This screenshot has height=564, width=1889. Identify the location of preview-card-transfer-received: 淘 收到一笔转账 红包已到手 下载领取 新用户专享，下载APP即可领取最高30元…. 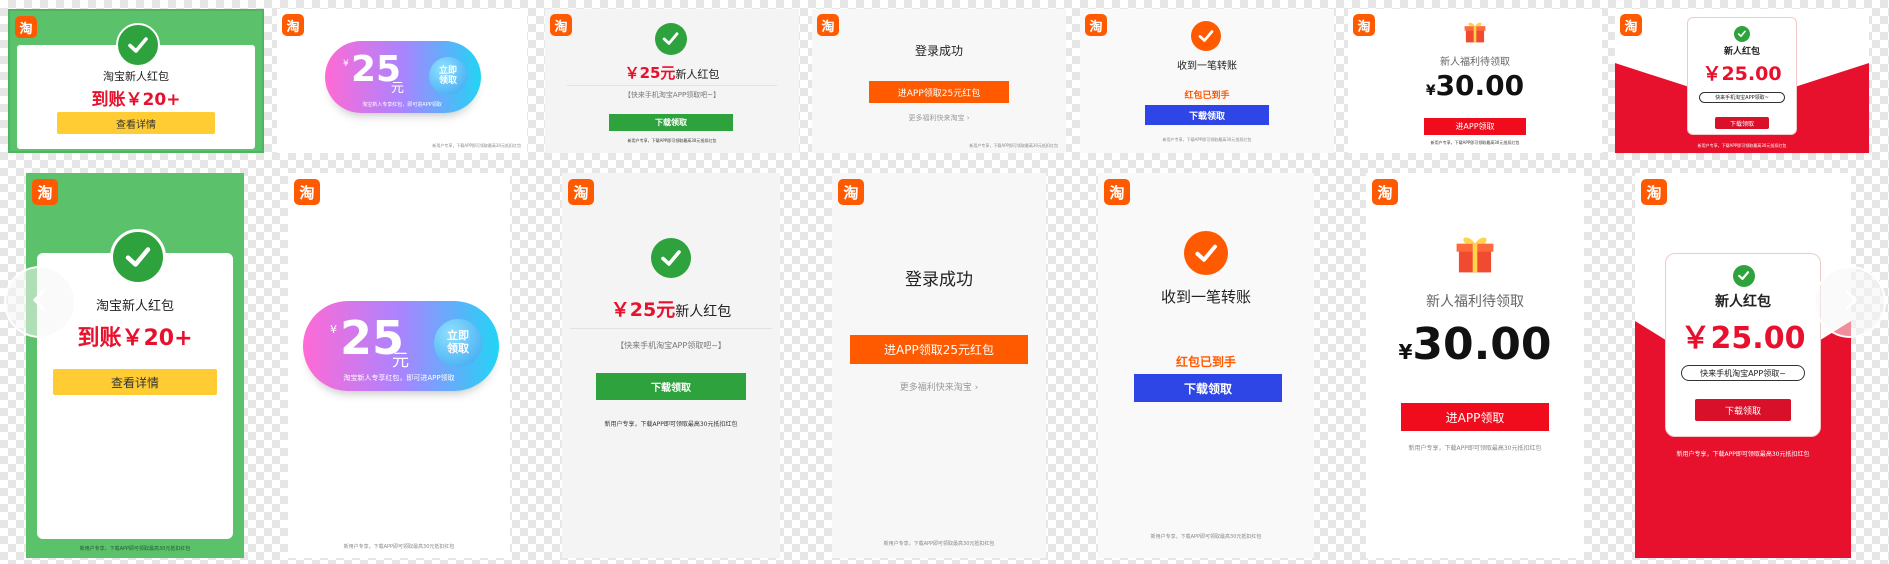
(1206, 365).